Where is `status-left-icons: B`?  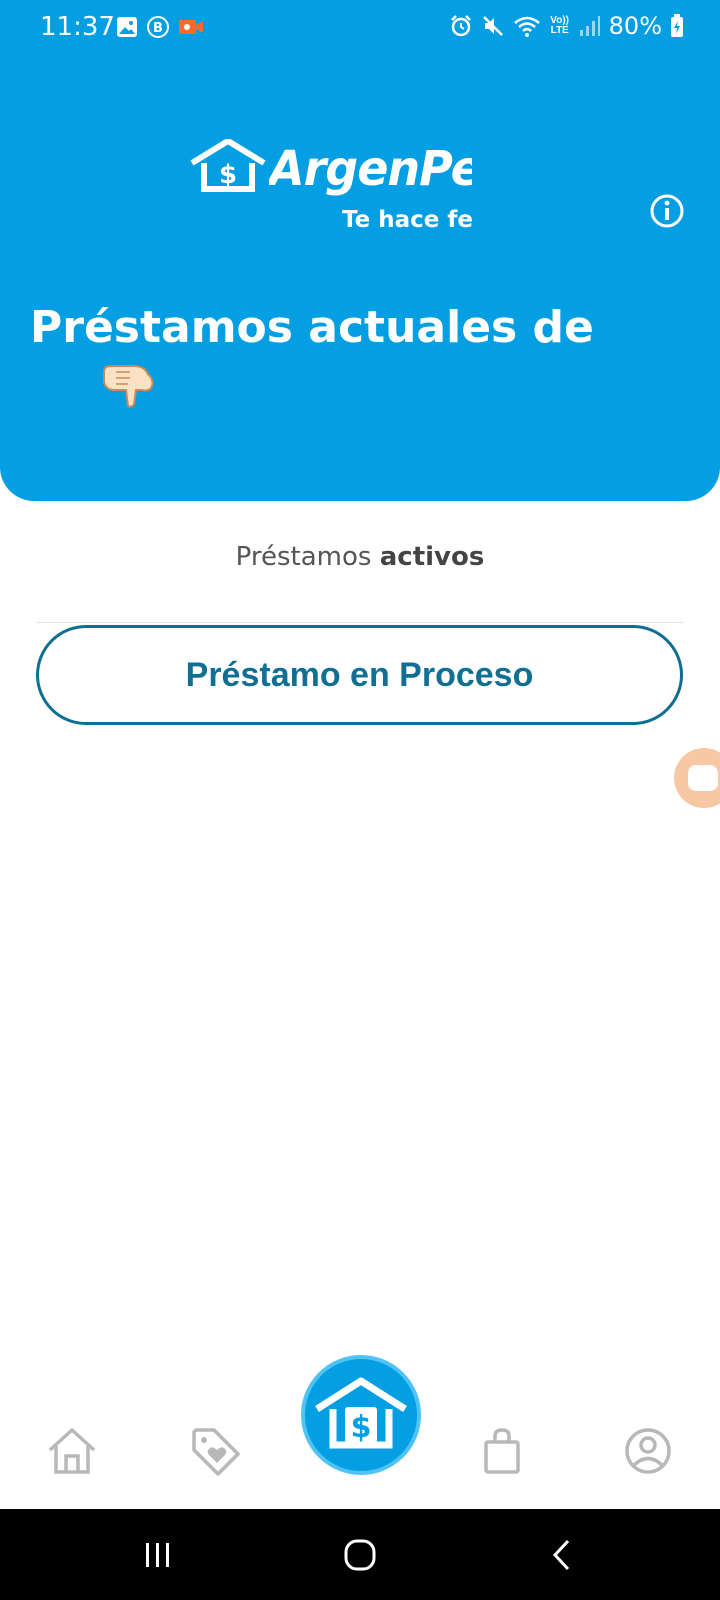
status-left-icons: B is located at coordinates (160, 27).